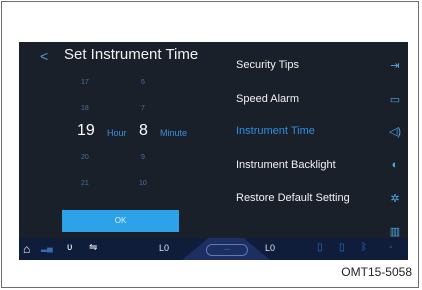 This screenshot has height=290, width=422. I want to click on center-badge: ◦◦◦, so click(227, 250).